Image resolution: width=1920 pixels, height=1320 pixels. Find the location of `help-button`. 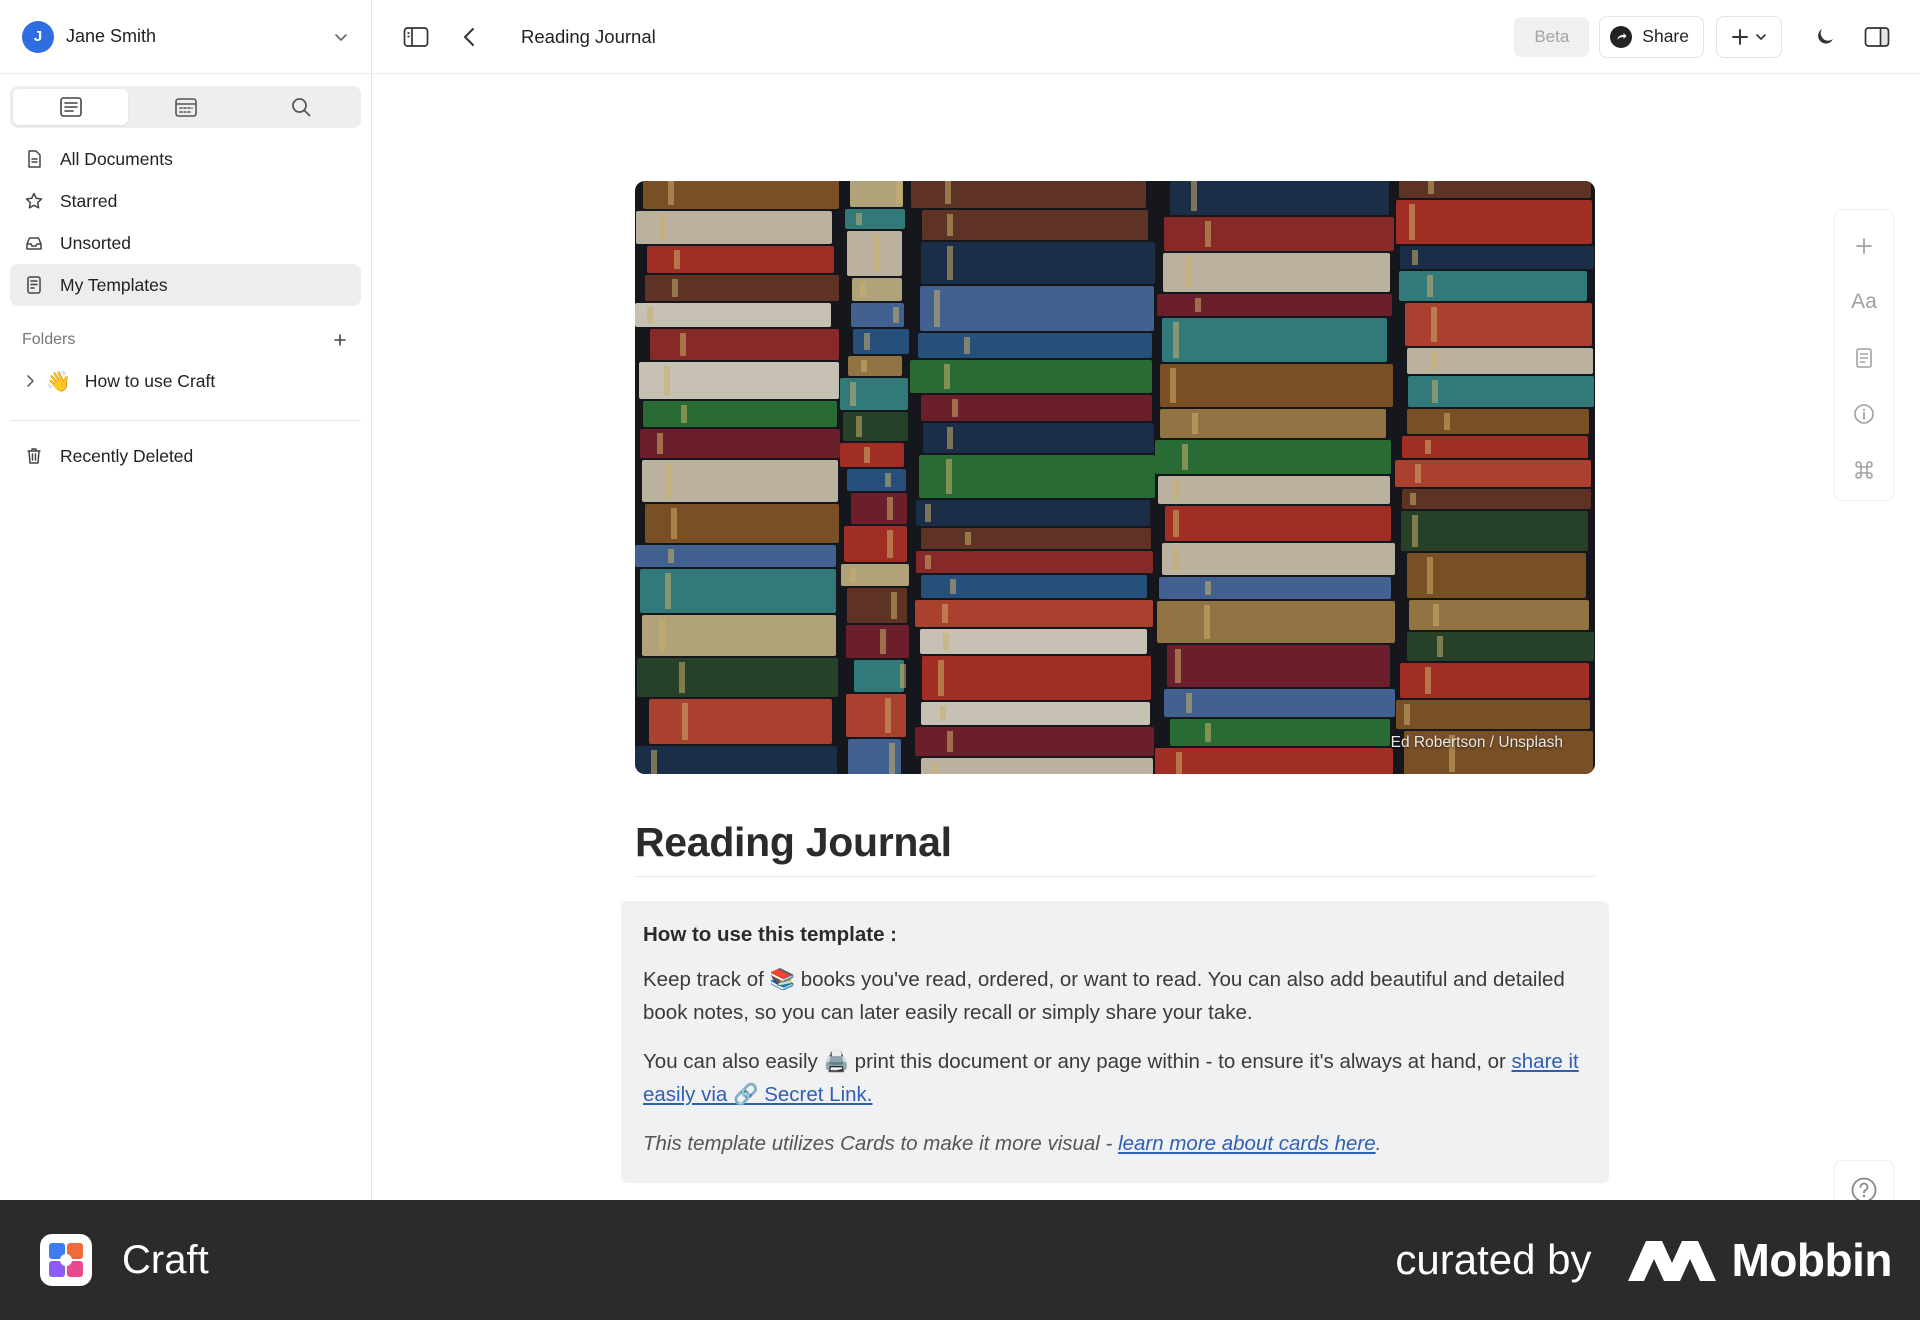

help-button is located at coordinates (1864, 1180).